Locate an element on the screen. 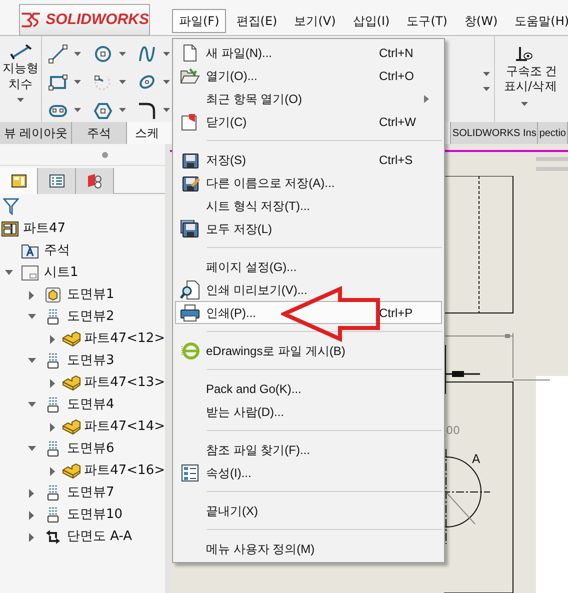 This screenshot has width=568, height=593. tree-item-label: 파트47 is located at coordinates (44, 229).